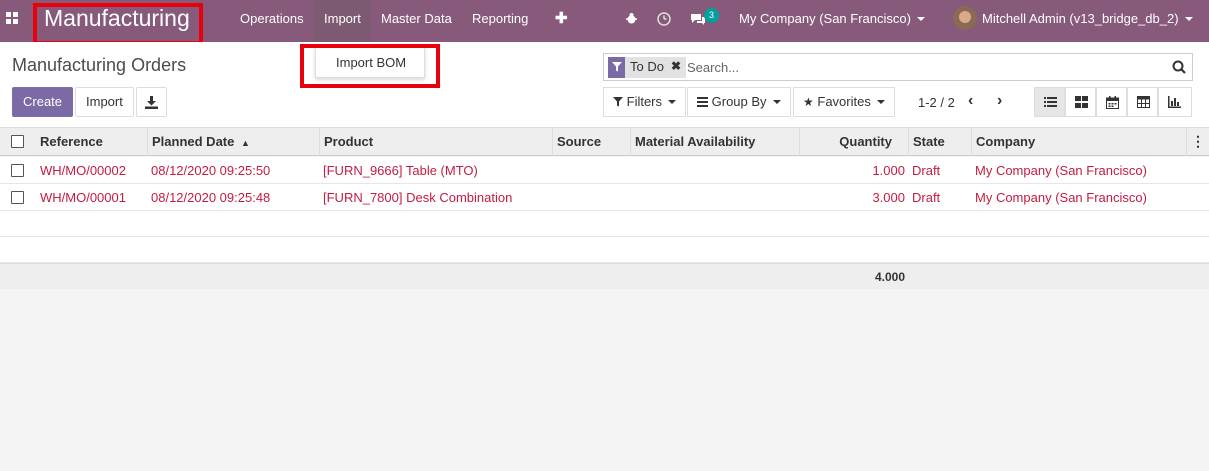 Image resolution: width=1209 pixels, height=471 pixels. I want to click on filters-button: Filters, so click(645, 102).